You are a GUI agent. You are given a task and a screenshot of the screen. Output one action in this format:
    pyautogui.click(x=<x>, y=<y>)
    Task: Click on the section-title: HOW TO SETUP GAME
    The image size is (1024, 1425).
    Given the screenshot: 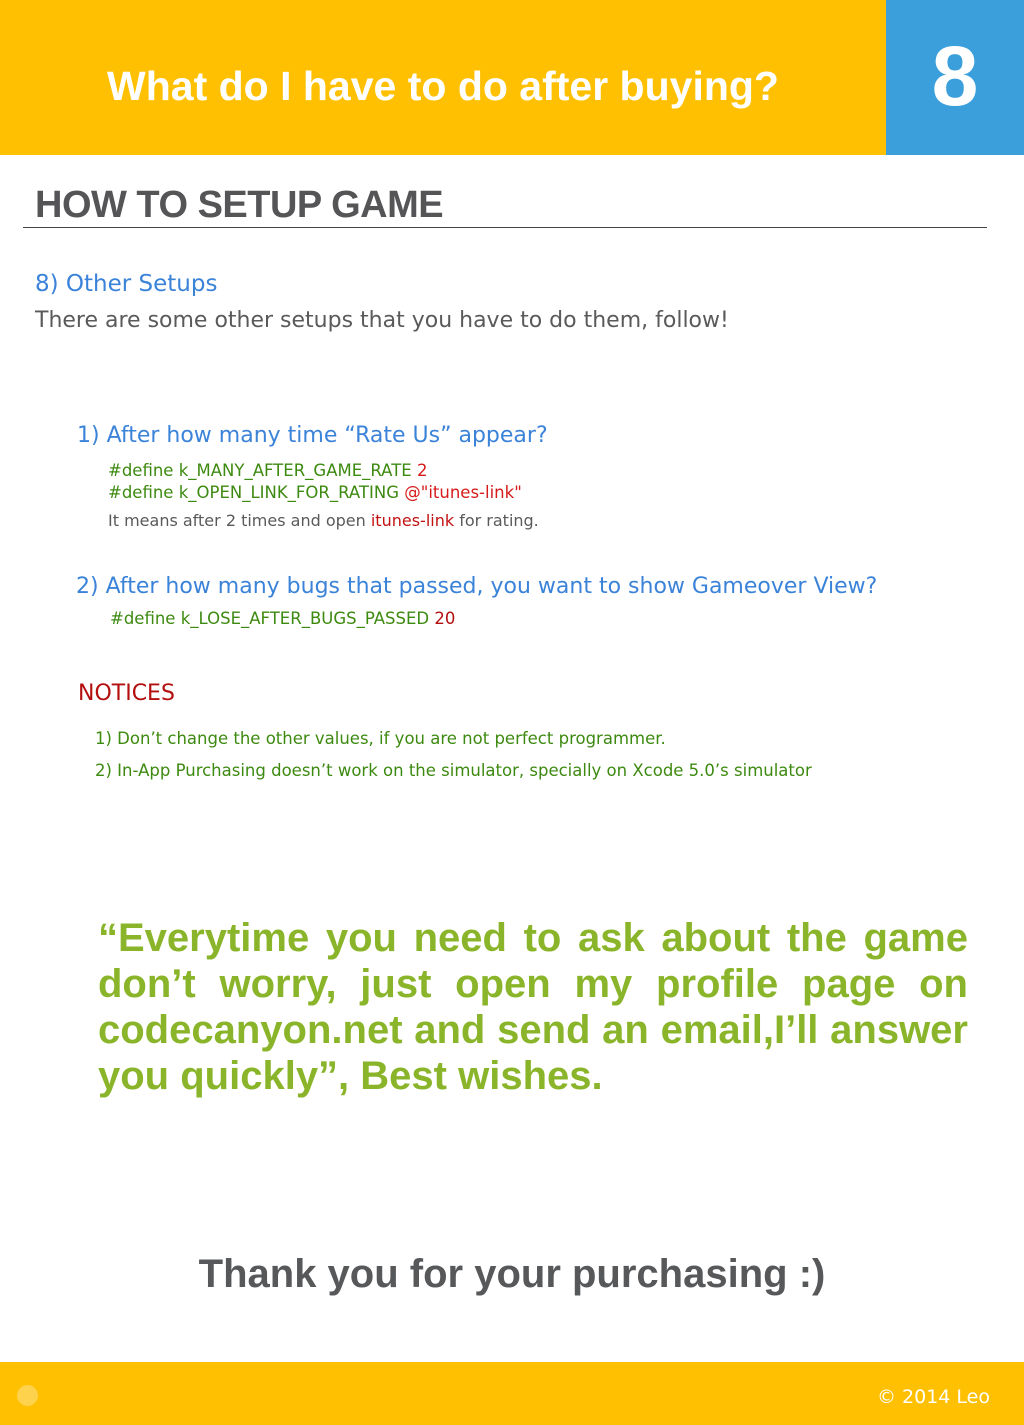 What is the action you would take?
    pyautogui.click(x=239, y=205)
    